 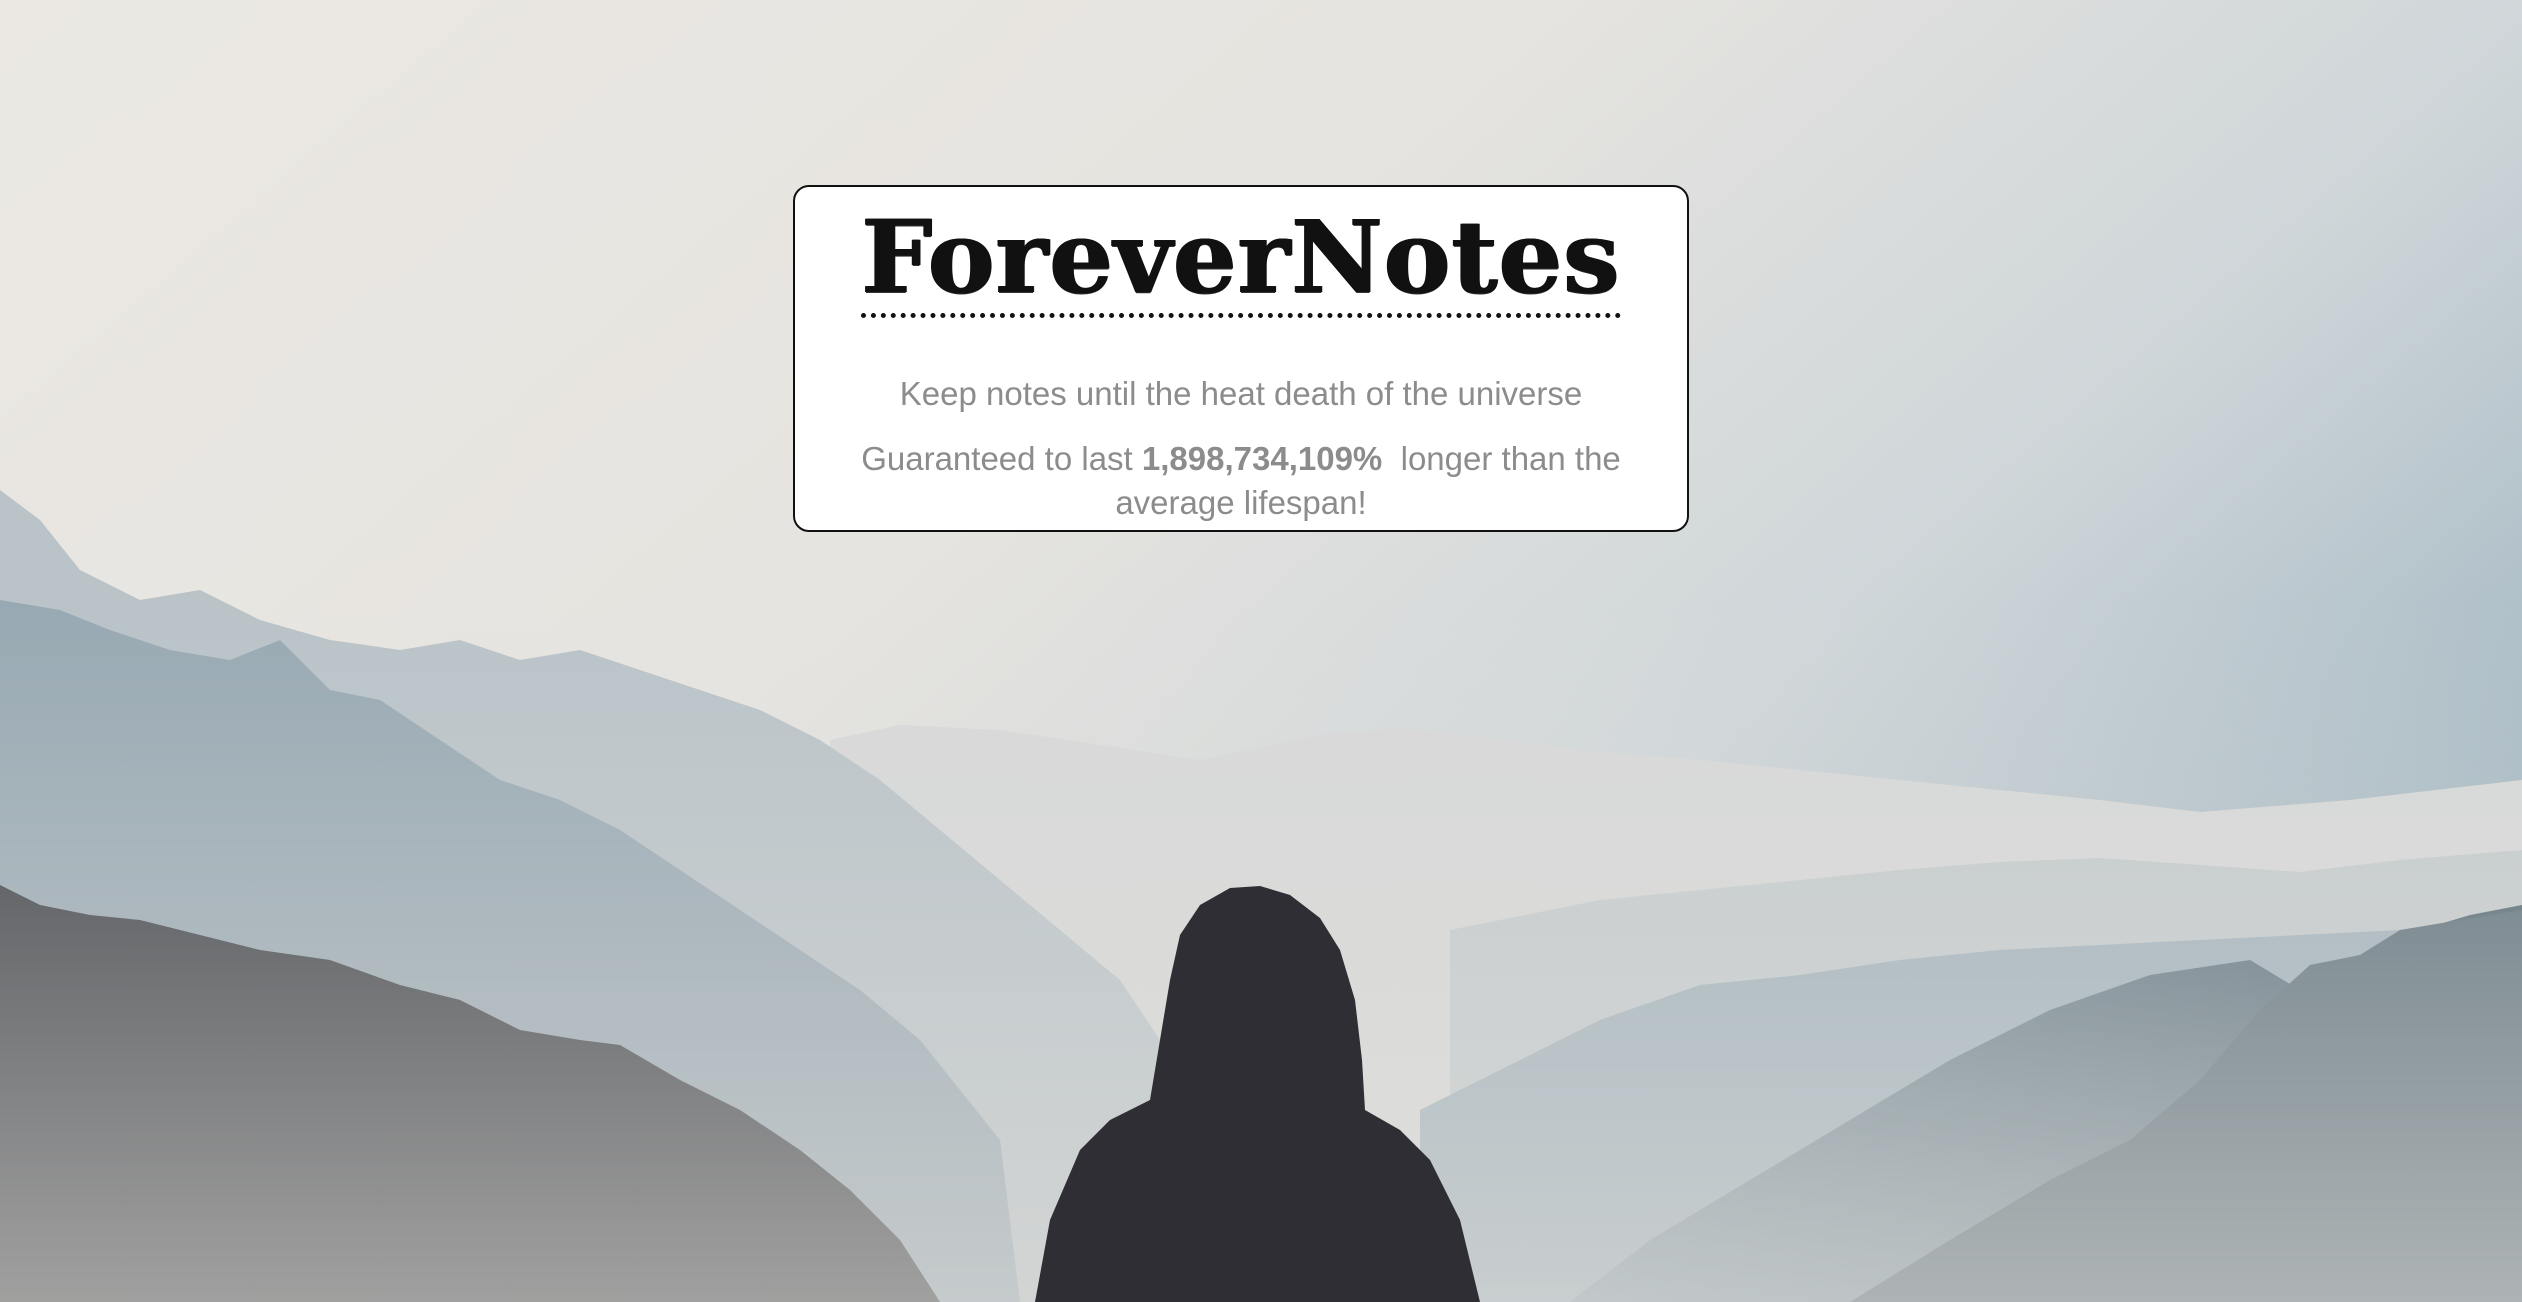 What do you see at coordinates (1262, 458) in the screenshot?
I see `guarantee-percentage: 1,898,734,109%` at bounding box center [1262, 458].